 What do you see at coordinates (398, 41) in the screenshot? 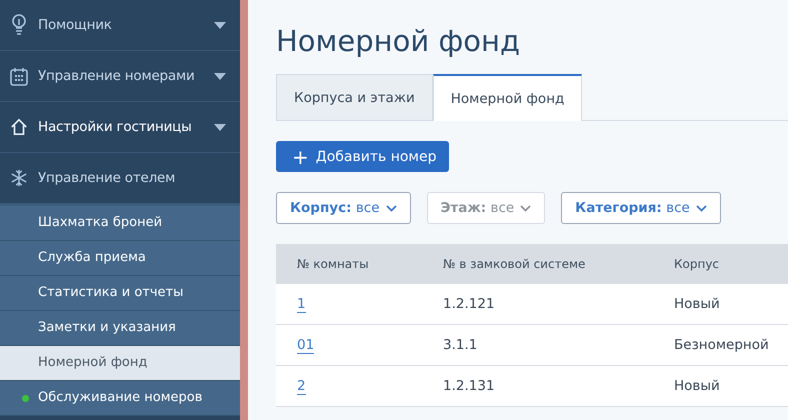
I see `page-title: Номерной фонд` at bounding box center [398, 41].